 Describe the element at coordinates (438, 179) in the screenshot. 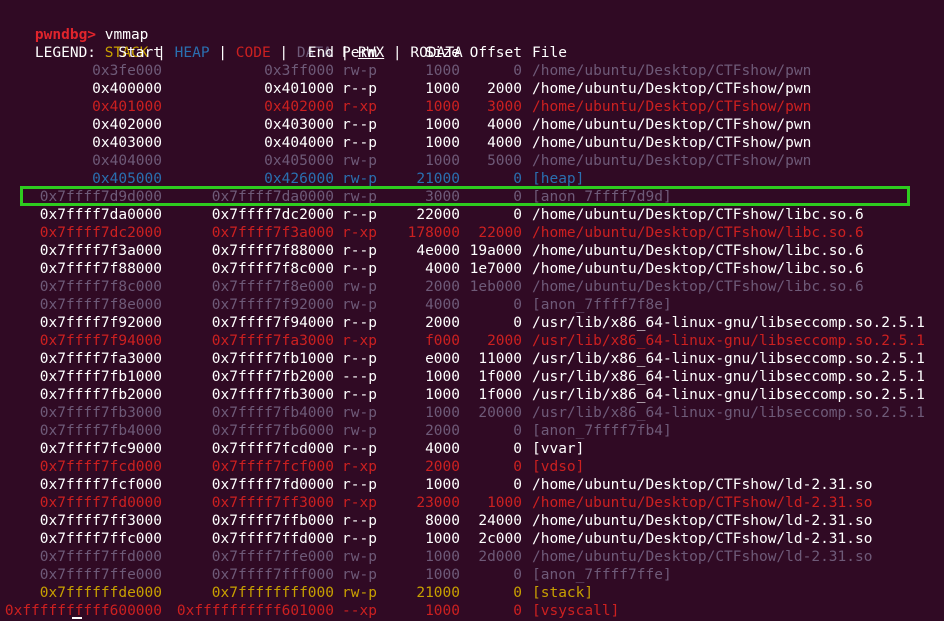

I see `cell-size: 21000` at that location.